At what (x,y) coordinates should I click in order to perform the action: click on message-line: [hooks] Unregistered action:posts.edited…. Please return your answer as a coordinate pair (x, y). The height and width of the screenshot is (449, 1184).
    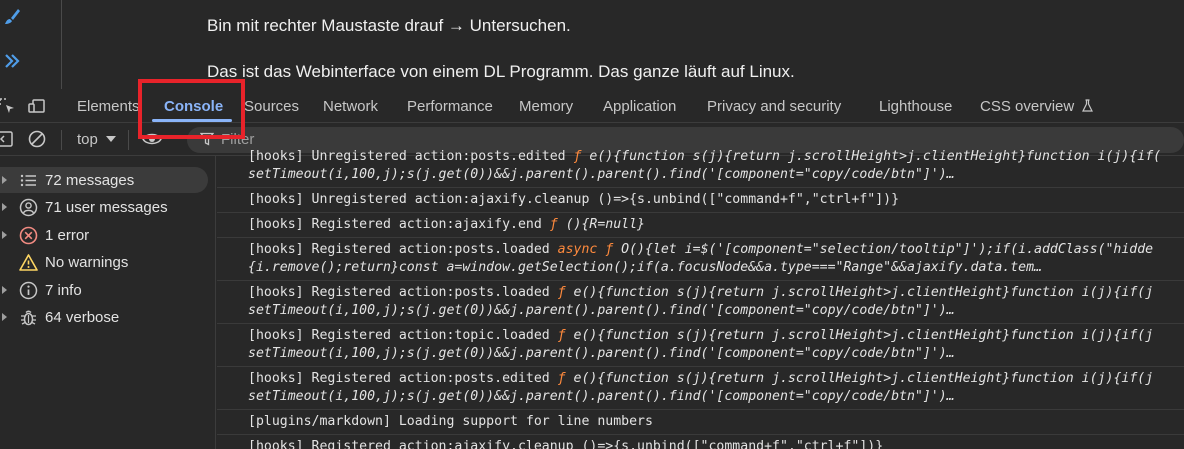
    Looking at the image, I should click on (705, 156).